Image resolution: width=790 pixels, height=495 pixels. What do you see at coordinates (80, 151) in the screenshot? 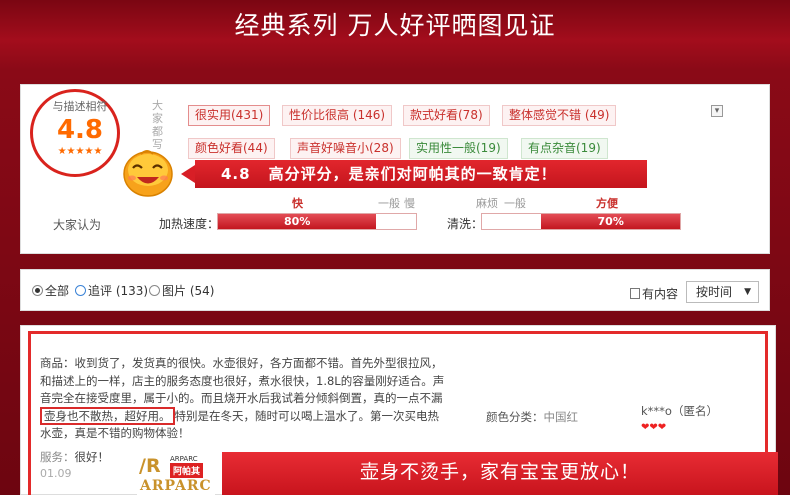
I see `star-icon: ★★★★★` at bounding box center [80, 151].